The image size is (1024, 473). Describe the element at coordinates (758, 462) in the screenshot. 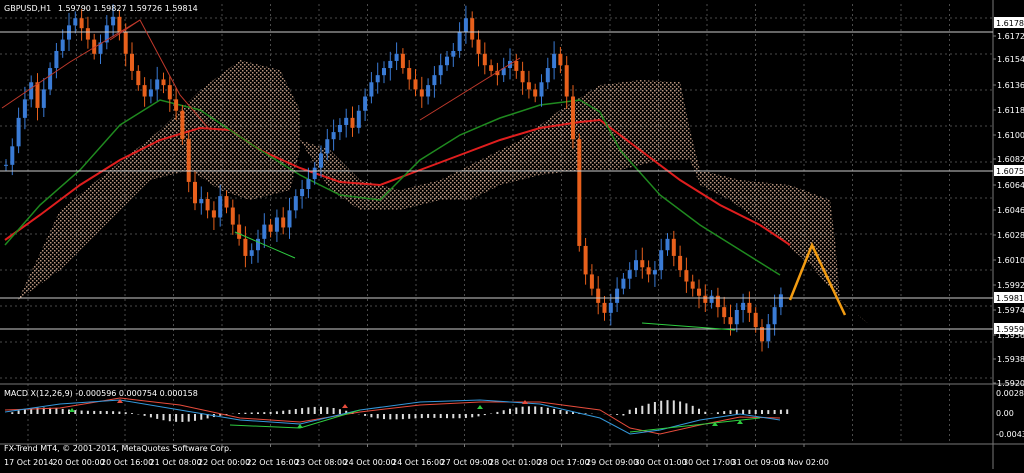

I see `time-tick-label: 31 Oct 09:00` at that location.